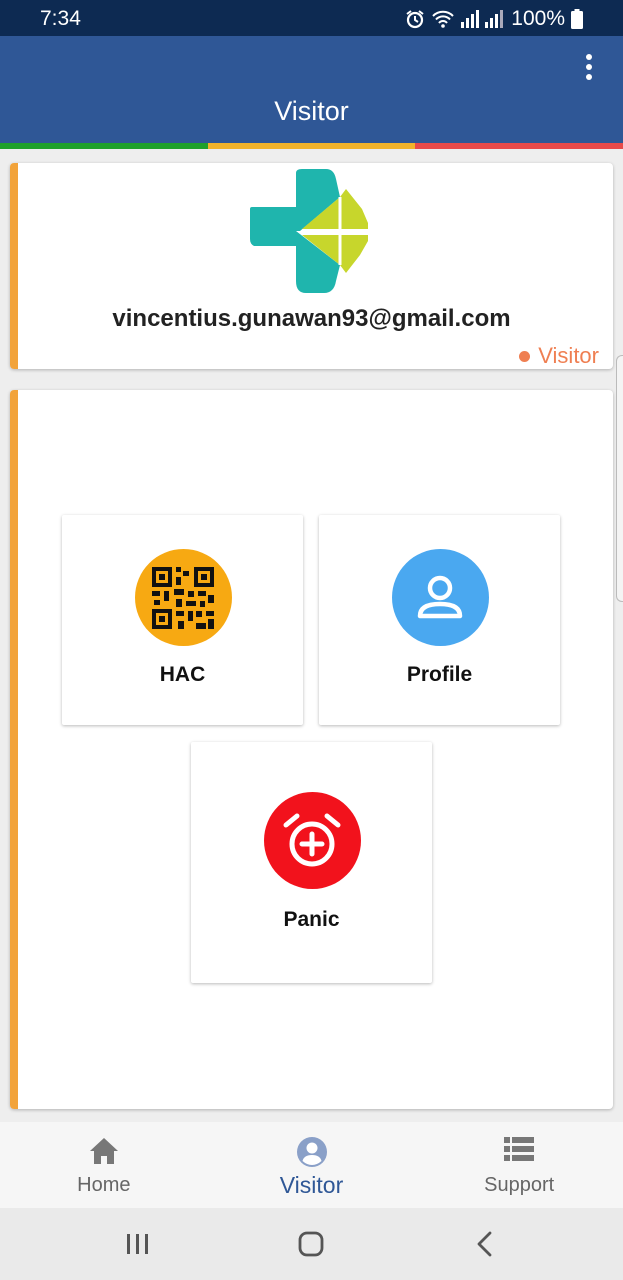  I want to click on wifi-icon, so click(443, 19).